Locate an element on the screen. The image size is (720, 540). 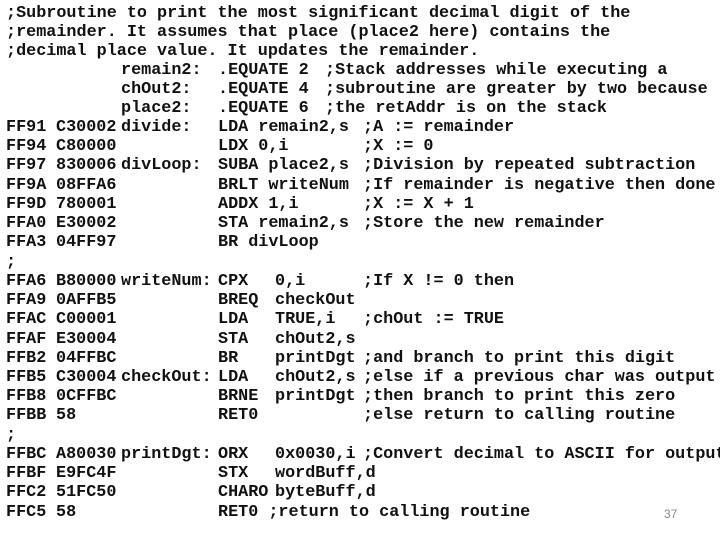
operand: byteBuff,d is located at coordinates (325, 493).